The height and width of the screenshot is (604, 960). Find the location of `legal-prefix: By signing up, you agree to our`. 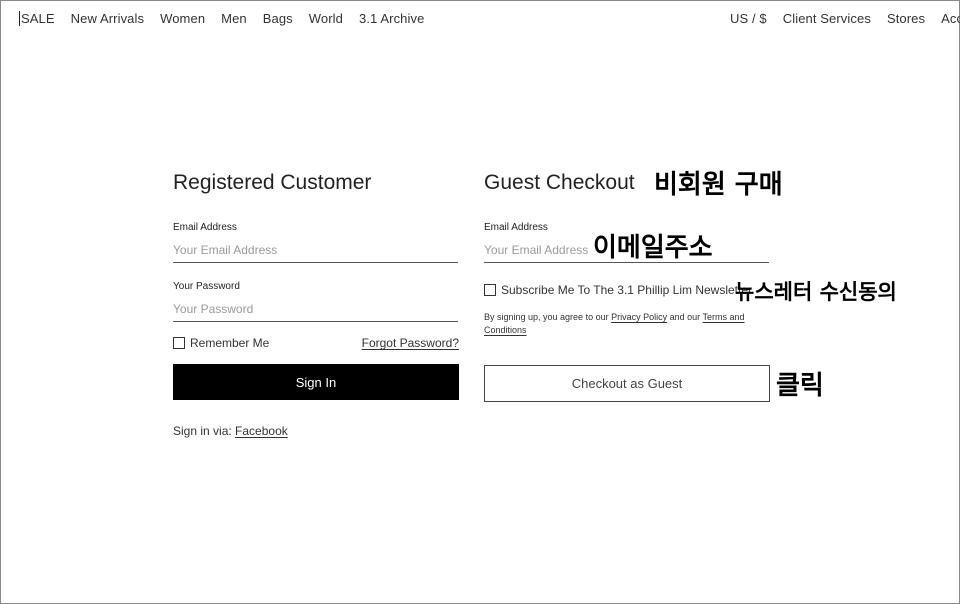

legal-prefix: By signing up, you agree to our is located at coordinates (546, 317).